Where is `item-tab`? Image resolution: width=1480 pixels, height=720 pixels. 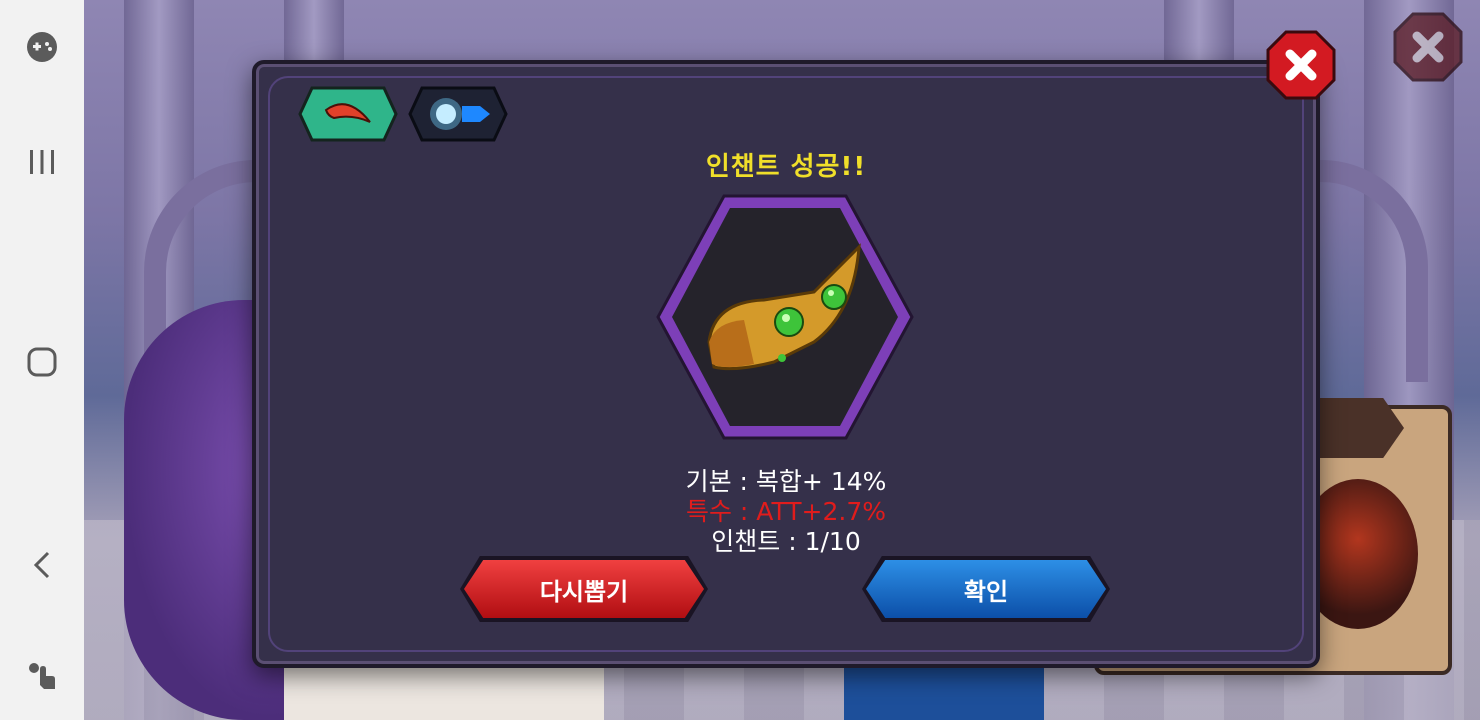
item-tab is located at coordinates (348, 114).